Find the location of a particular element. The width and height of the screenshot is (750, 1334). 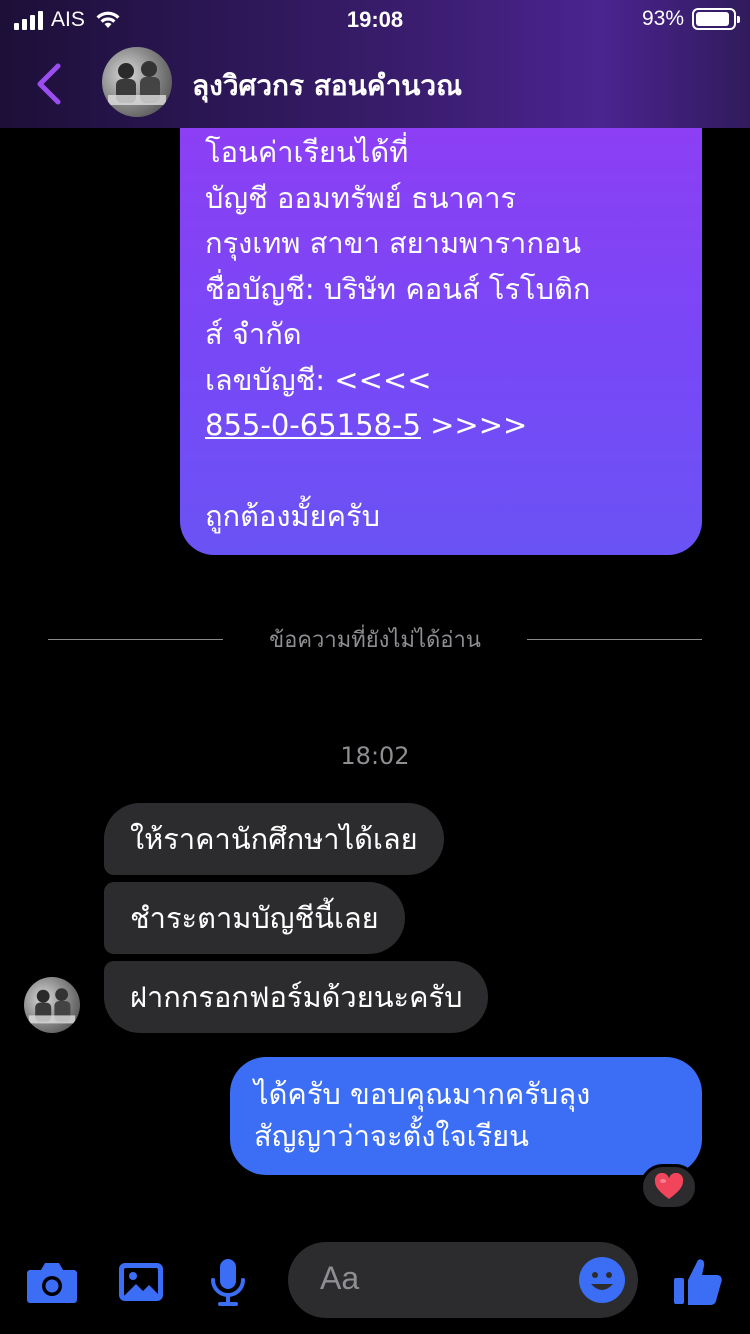

message-timestamp: 18:02 is located at coordinates (375, 756).